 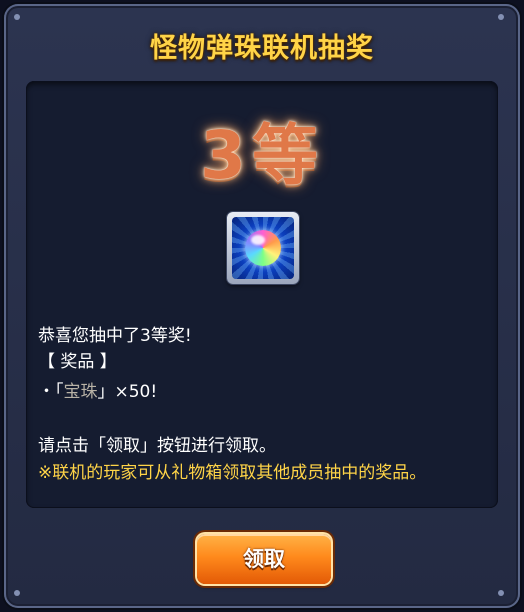 I want to click on prize-line: ・「宝珠」×50!, so click(x=97, y=392).